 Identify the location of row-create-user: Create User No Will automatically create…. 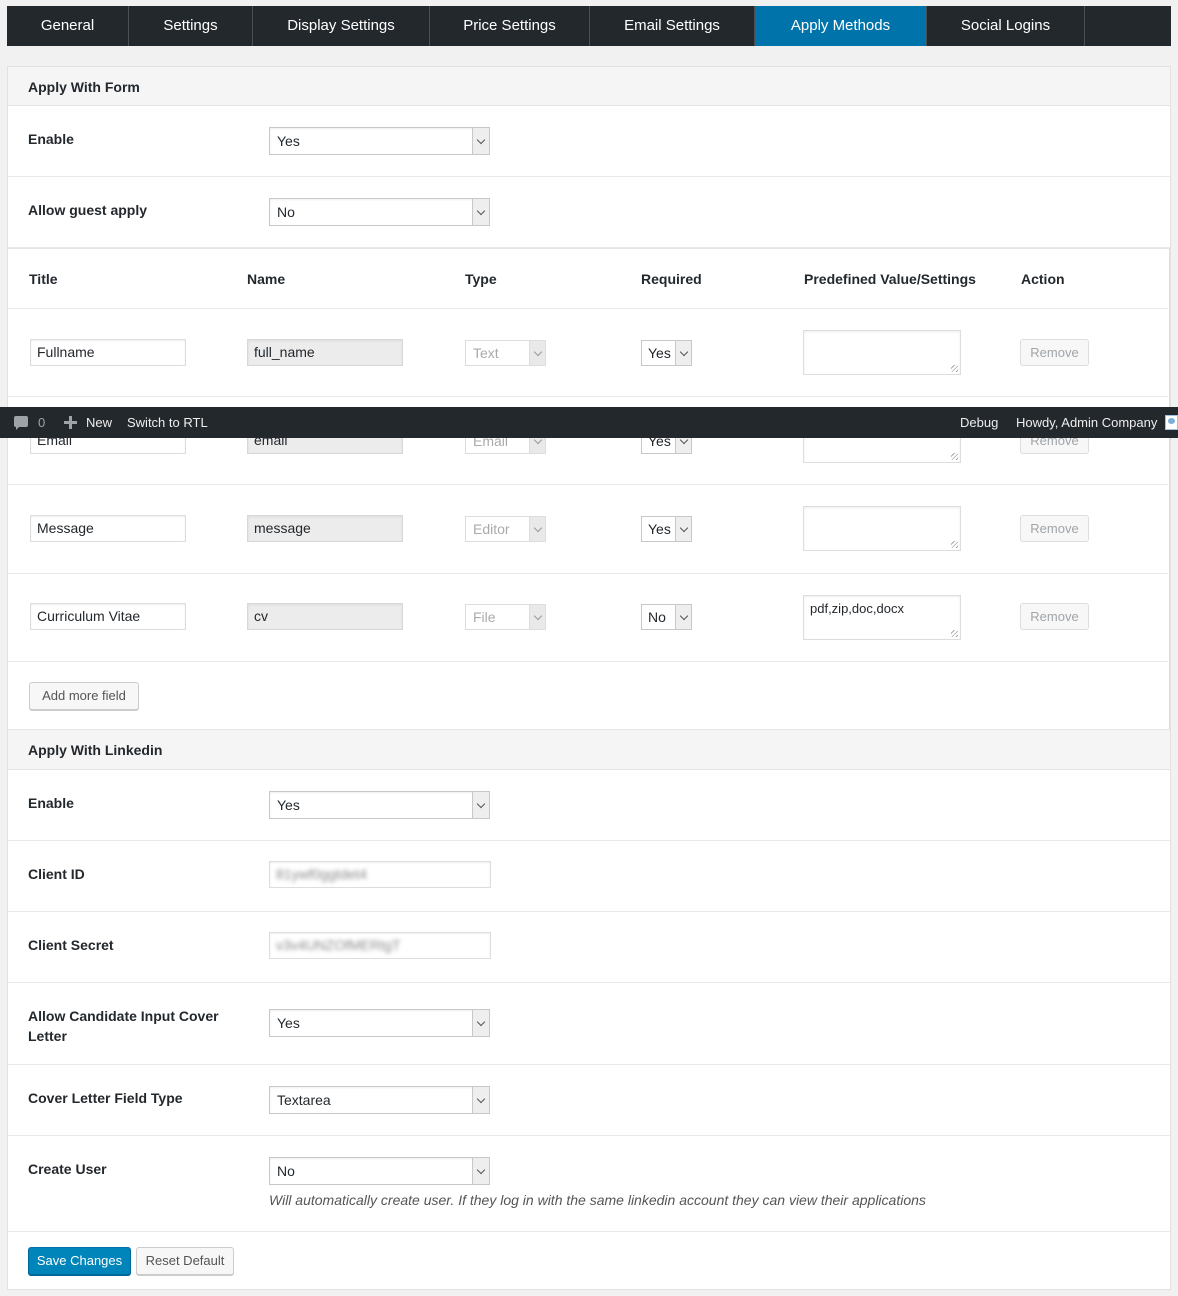
(589, 1184).